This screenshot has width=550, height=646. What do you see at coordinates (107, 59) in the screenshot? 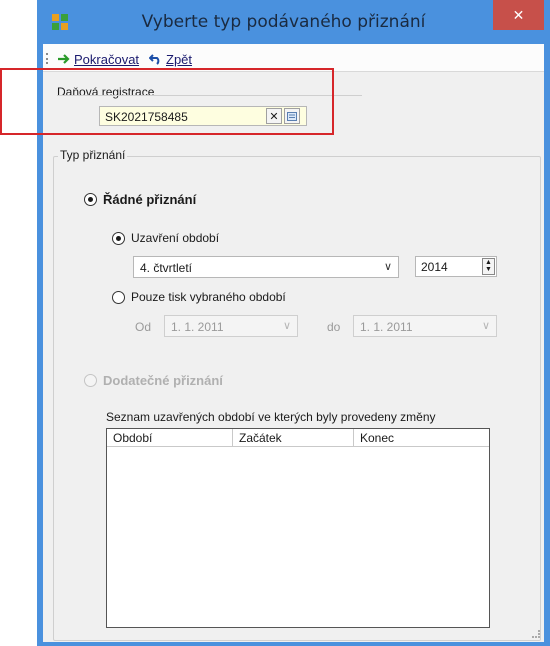
I see `continue-label: Pokračovat` at bounding box center [107, 59].